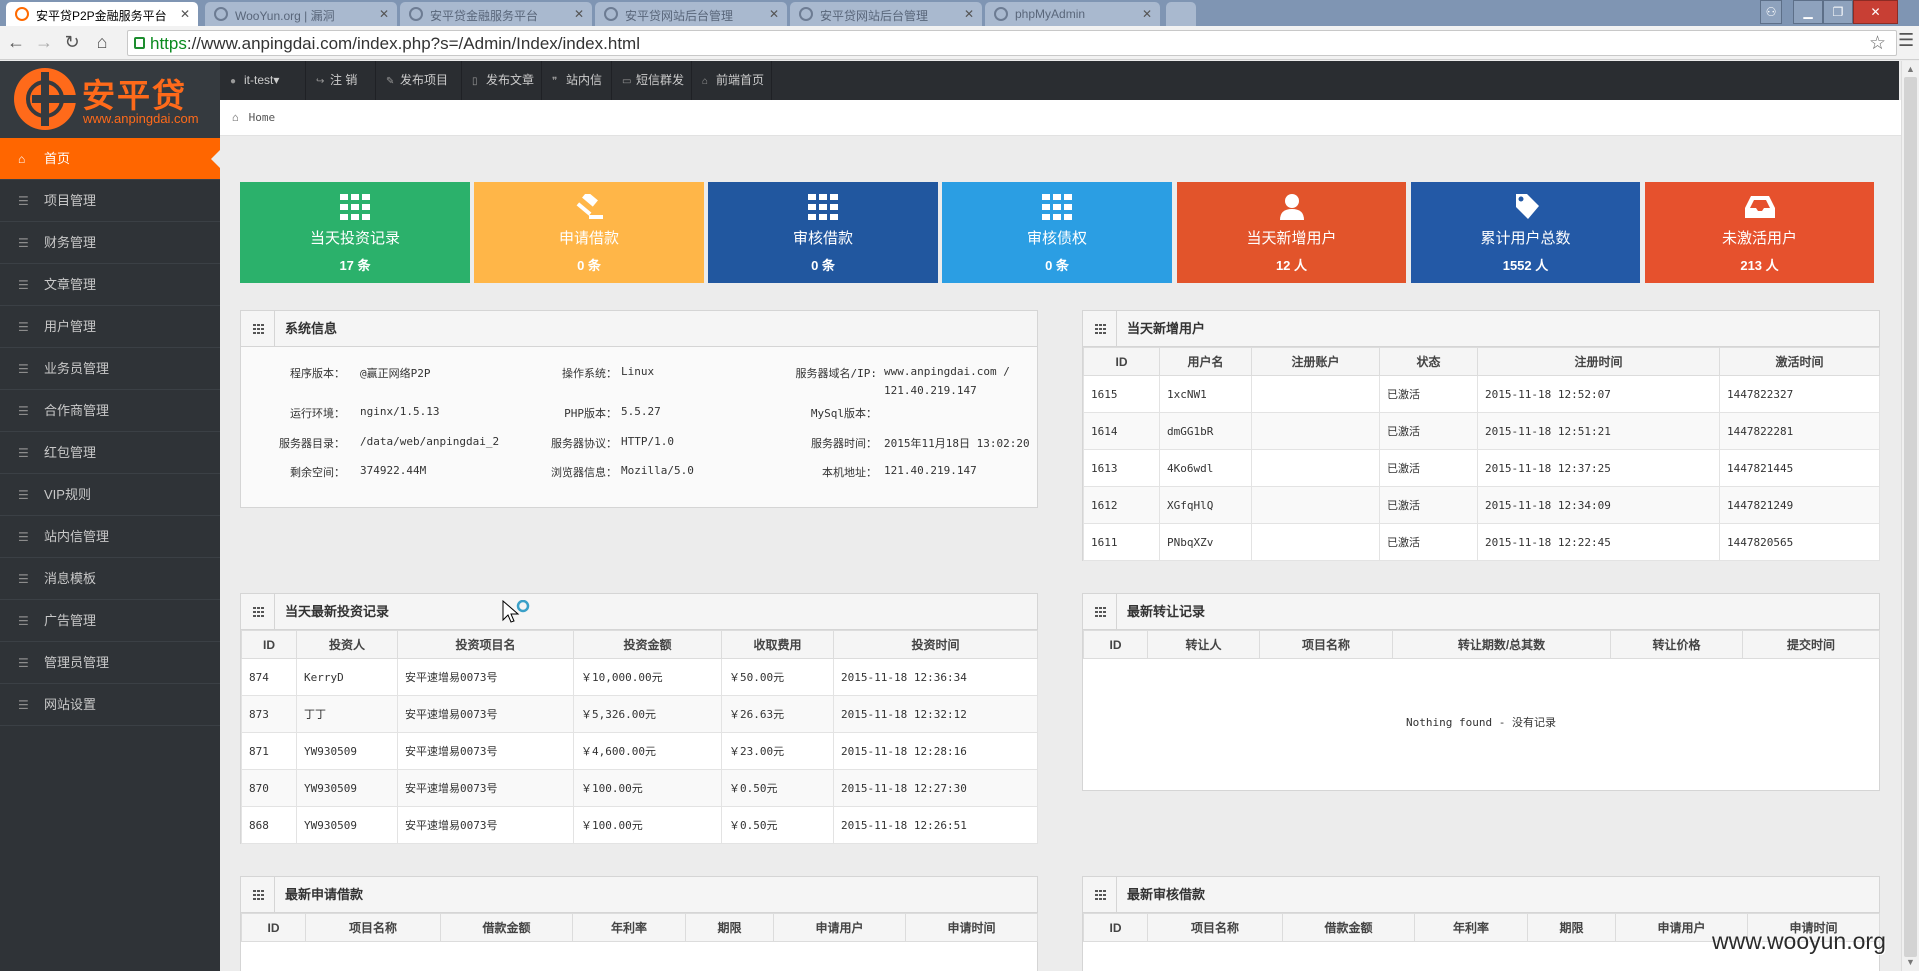 Image resolution: width=1919 pixels, height=971 pixels. Describe the element at coordinates (110, 411) in the screenshot. I see `sidebar-item-partners: ☰ 合作商管理` at that location.